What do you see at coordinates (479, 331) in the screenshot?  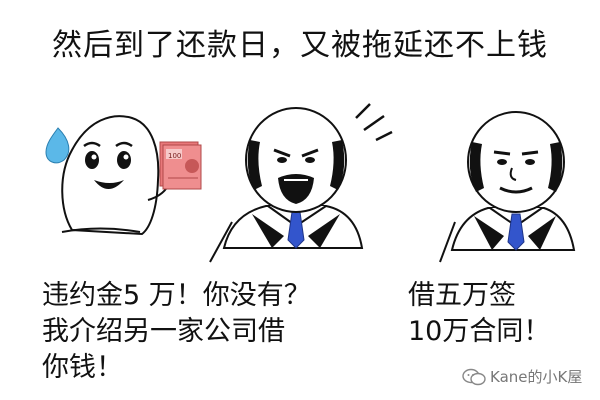 I see `right-caption-line: 10万合同！` at bounding box center [479, 331].